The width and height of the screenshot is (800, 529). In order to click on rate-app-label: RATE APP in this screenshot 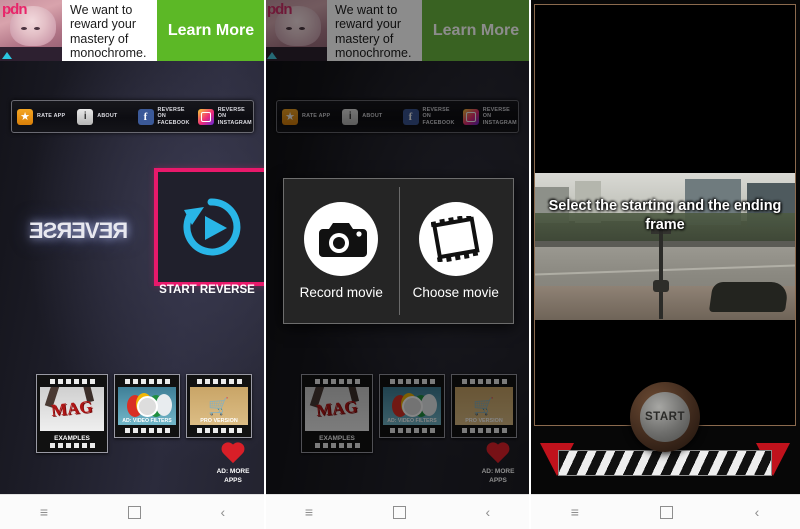, I will do `click(316, 116)`.